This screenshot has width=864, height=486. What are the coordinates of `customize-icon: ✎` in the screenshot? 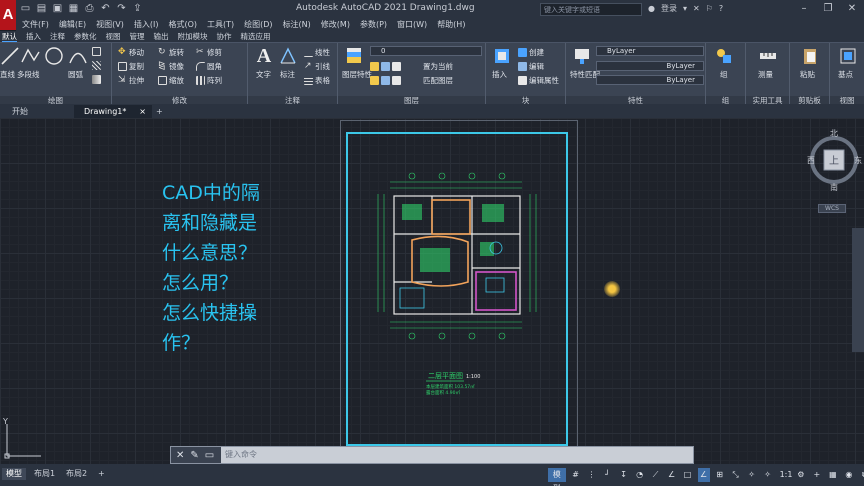 It's located at (194, 455).